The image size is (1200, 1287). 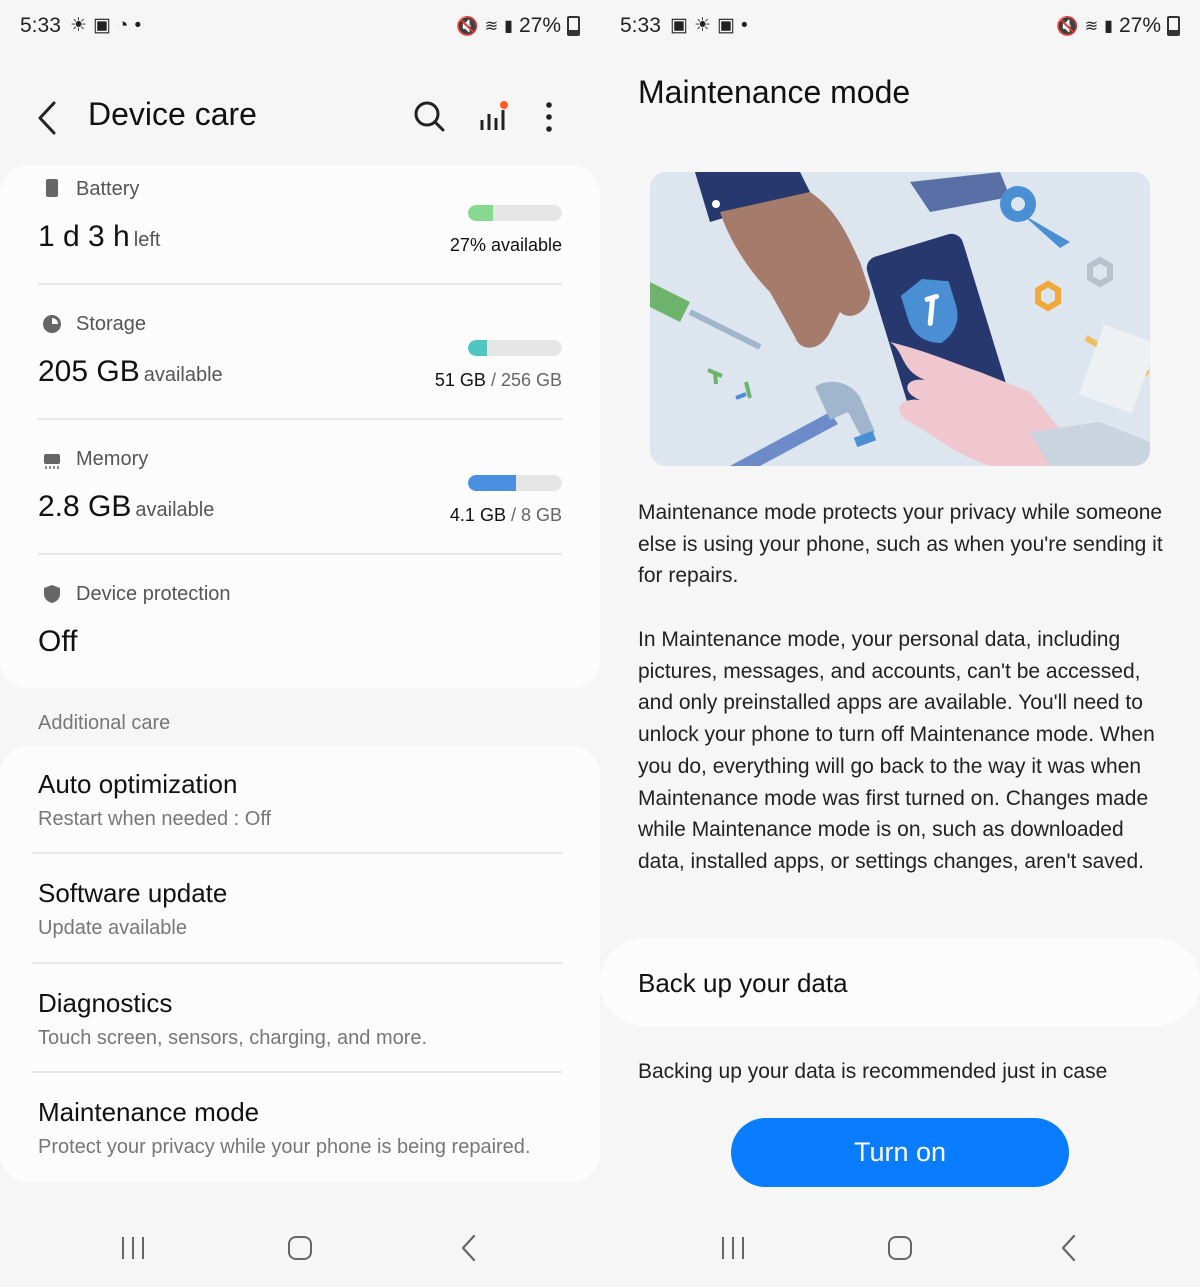 I want to click on memory-bar-fill, so click(x=492, y=483).